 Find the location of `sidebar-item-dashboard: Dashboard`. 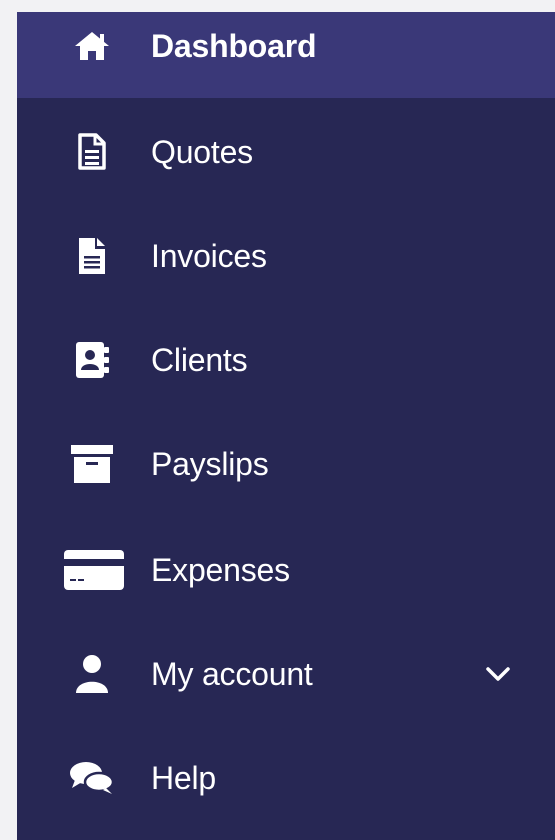

sidebar-item-dashboard: Dashboard is located at coordinates (286, 55).